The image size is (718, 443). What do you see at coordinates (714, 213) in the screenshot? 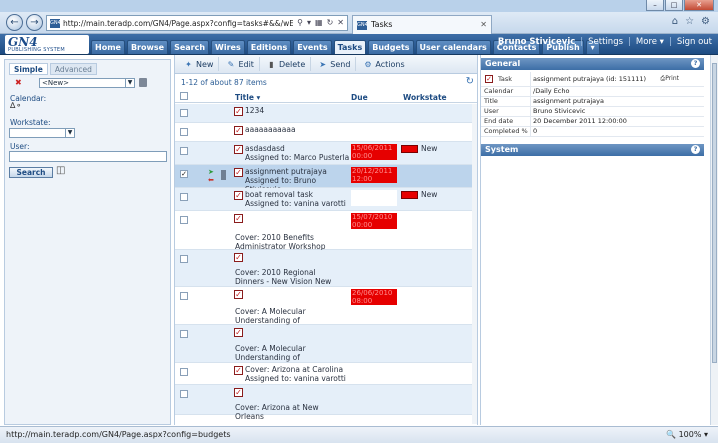
I see `scrollbar-thumb` at bounding box center [714, 213].